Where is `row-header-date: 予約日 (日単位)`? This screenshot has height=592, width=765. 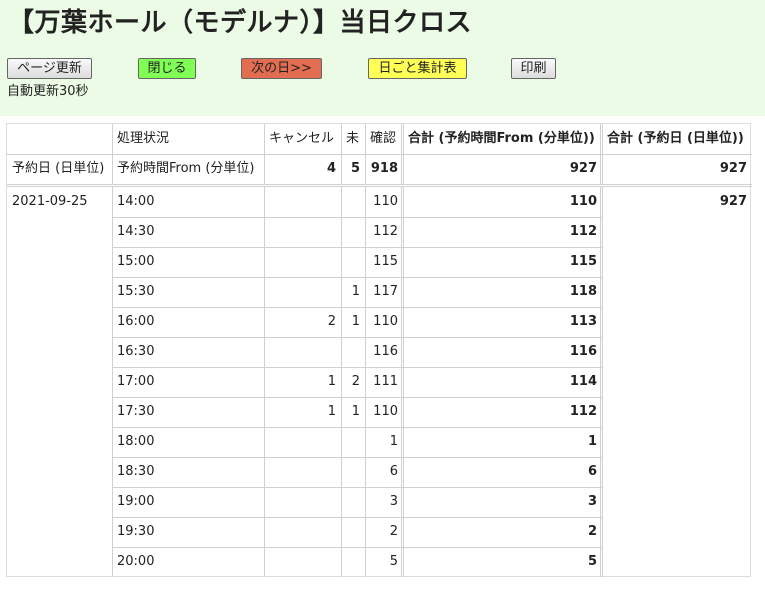 row-header-date: 予約日 (日単位) is located at coordinates (58, 168).